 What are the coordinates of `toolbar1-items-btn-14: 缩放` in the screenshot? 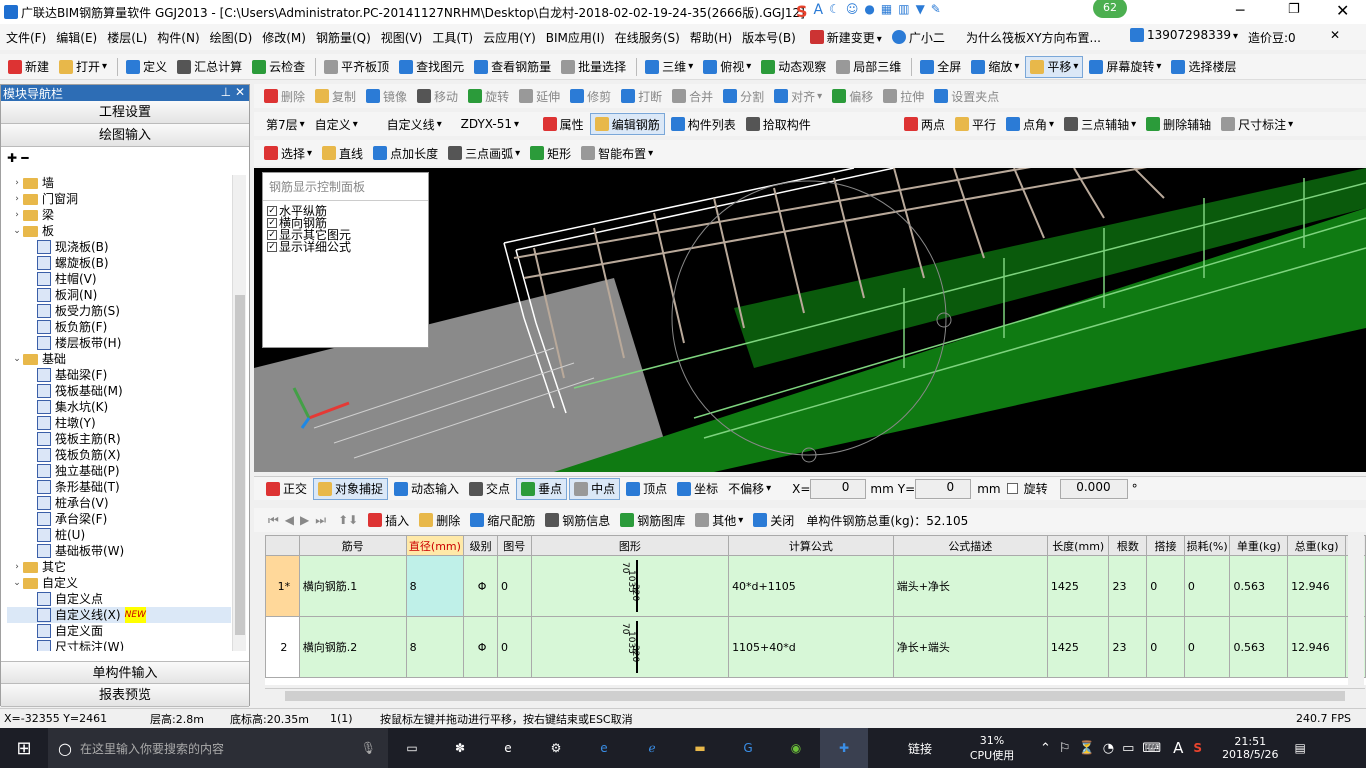 It's located at (995, 67).